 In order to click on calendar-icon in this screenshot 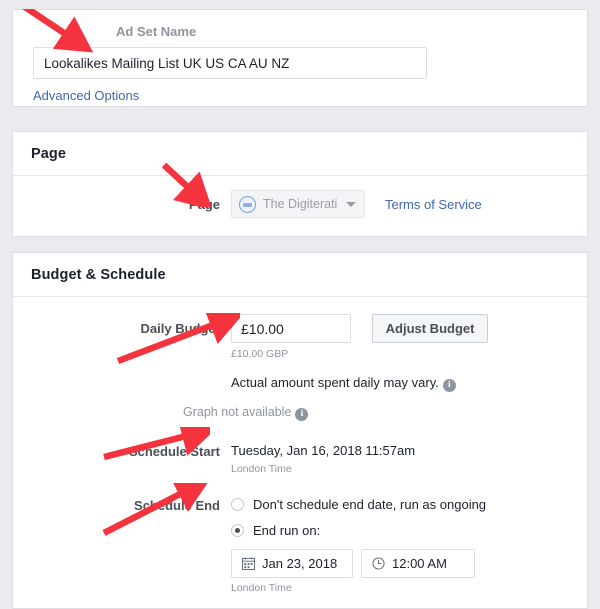, I will do `click(248, 563)`.